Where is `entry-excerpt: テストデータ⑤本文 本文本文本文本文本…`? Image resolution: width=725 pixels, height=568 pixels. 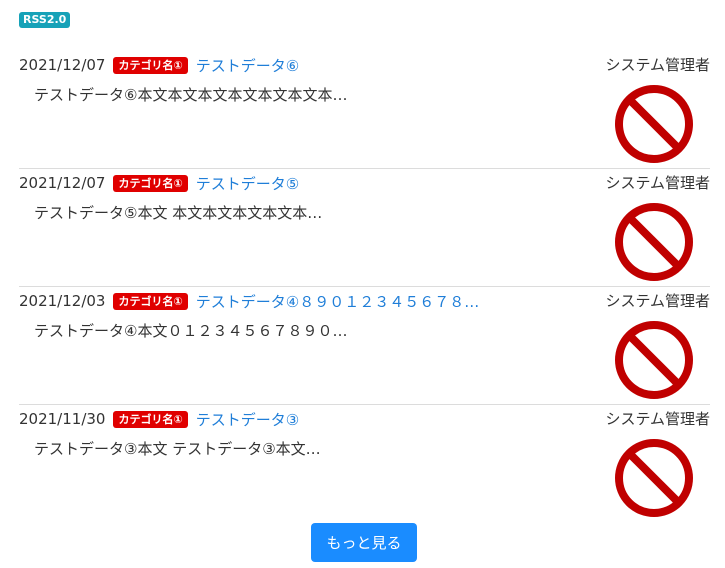
entry-excerpt: テストデータ⑤本文 本文本文本文本文本… is located at coordinates (178, 213).